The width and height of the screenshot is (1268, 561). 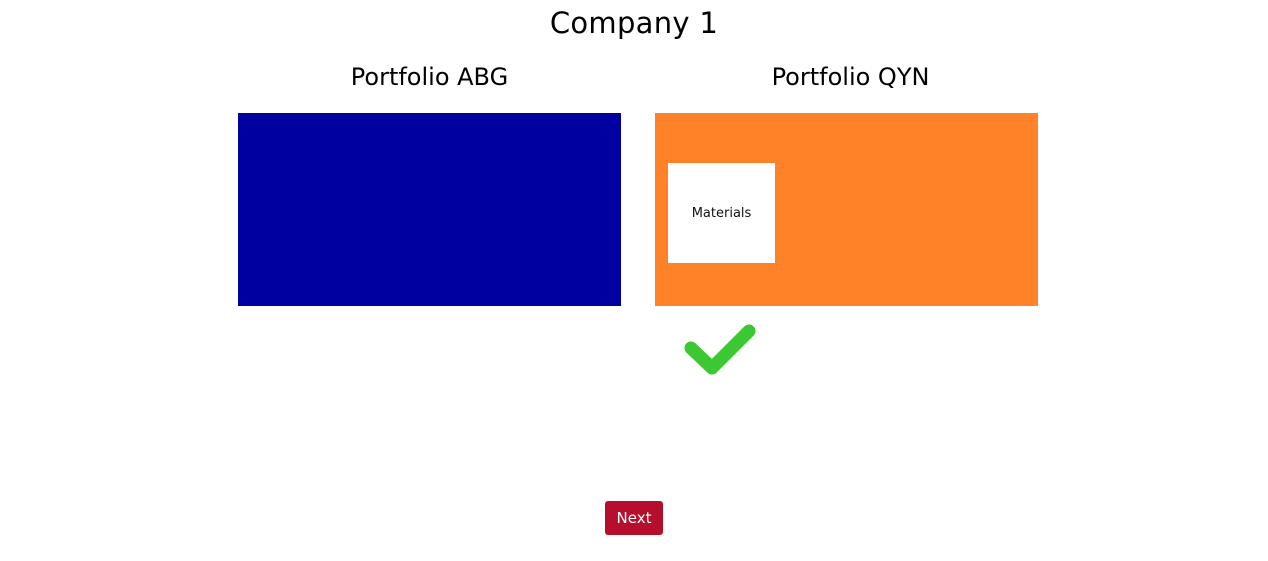 I want to click on next-button: Next, so click(x=634, y=518).